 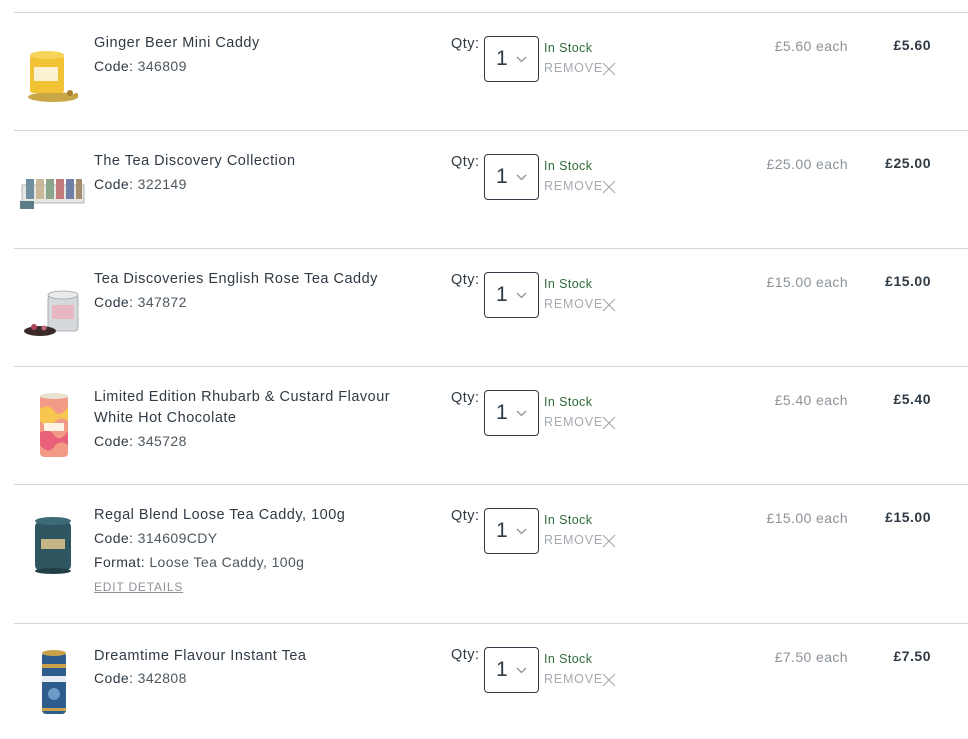 I want to click on product-code: Code: 345728, so click(x=140, y=441).